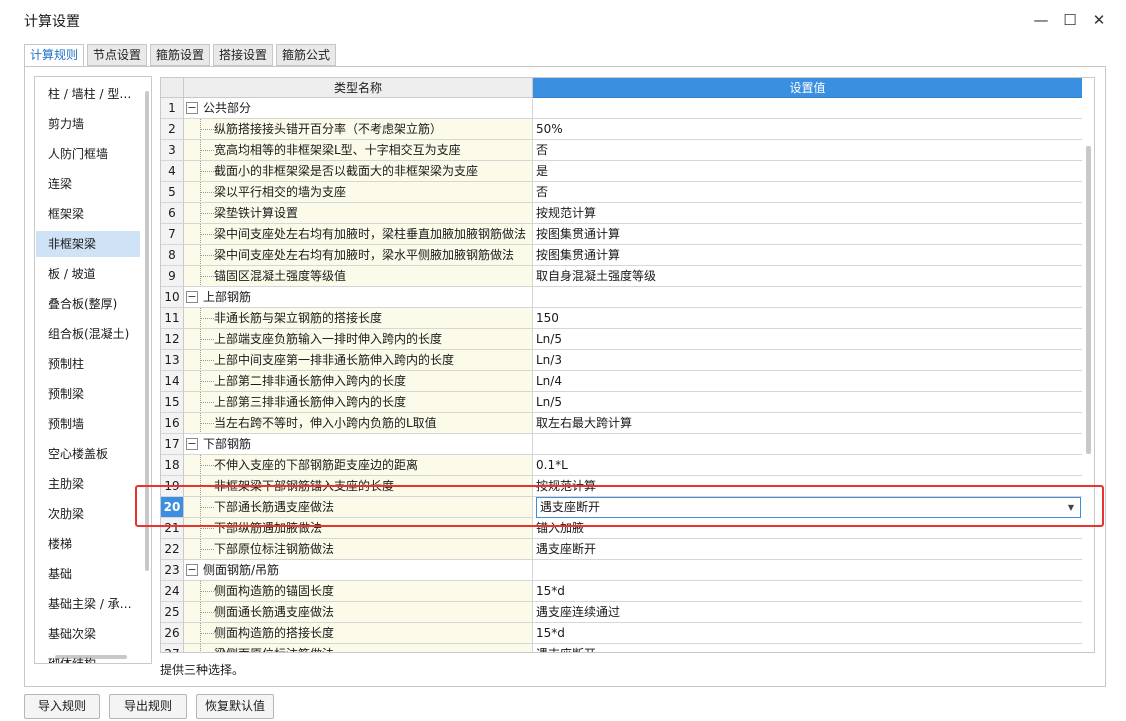 The height and width of the screenshot is (721, 1126). Describe the element at coordinates (328, 129) in the screenshot. I see `setting-name: 纵筋搭接接头错开百分率（不考虑架立筋）` at that location.